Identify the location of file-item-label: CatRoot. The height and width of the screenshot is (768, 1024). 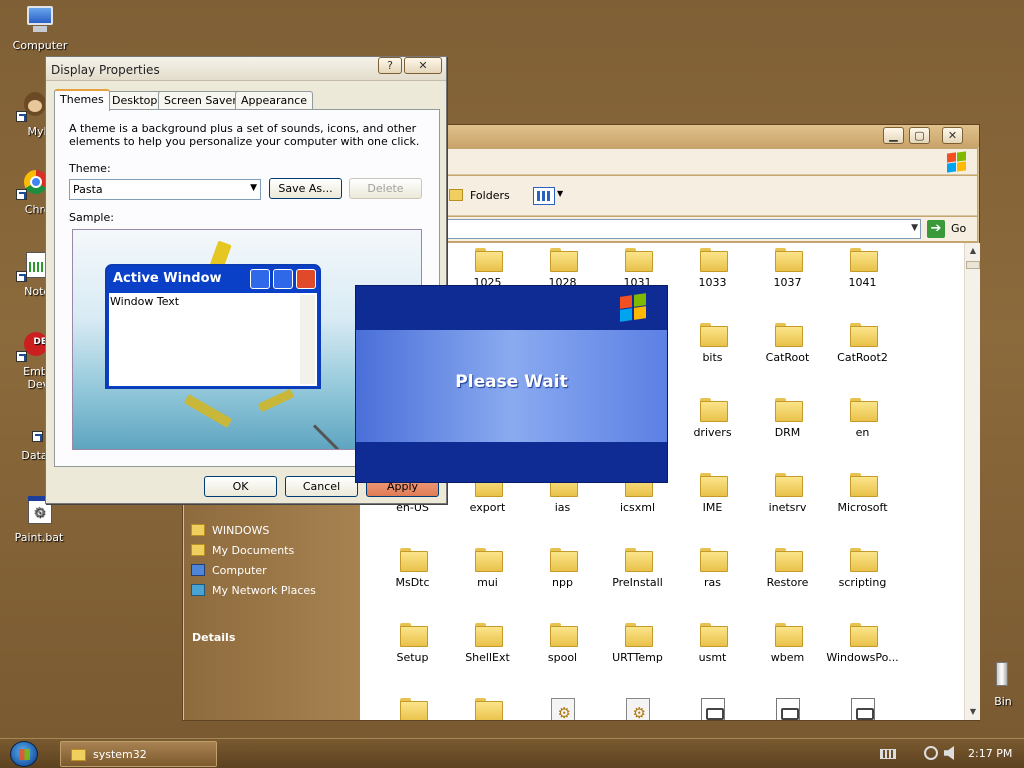
(787, 357).